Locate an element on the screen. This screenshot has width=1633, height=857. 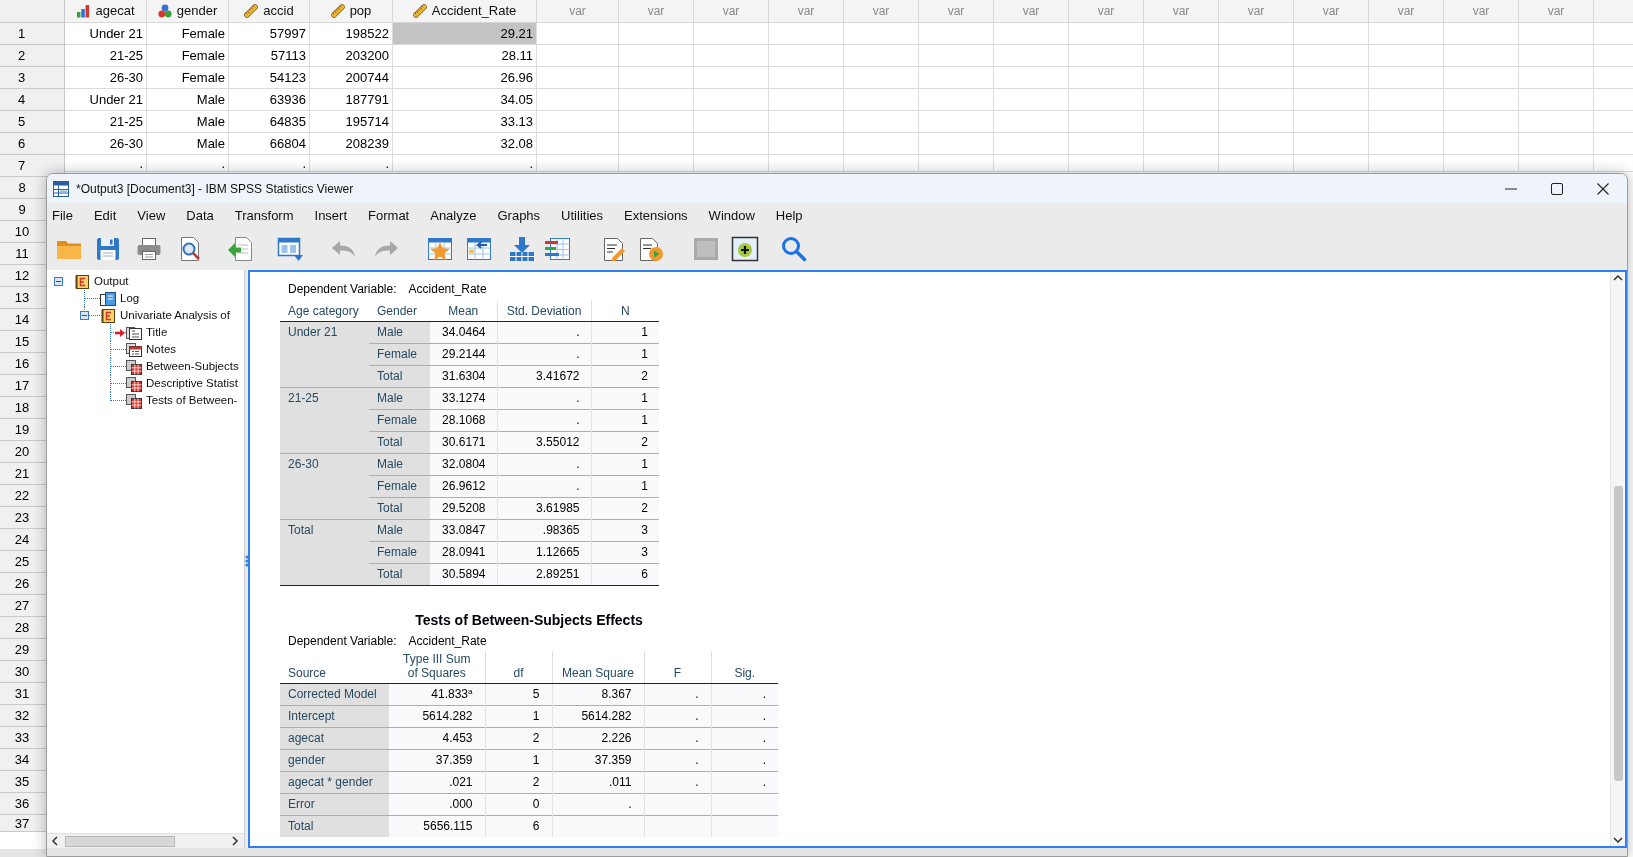
row-number: 5 is located at coordinates (32, 122).